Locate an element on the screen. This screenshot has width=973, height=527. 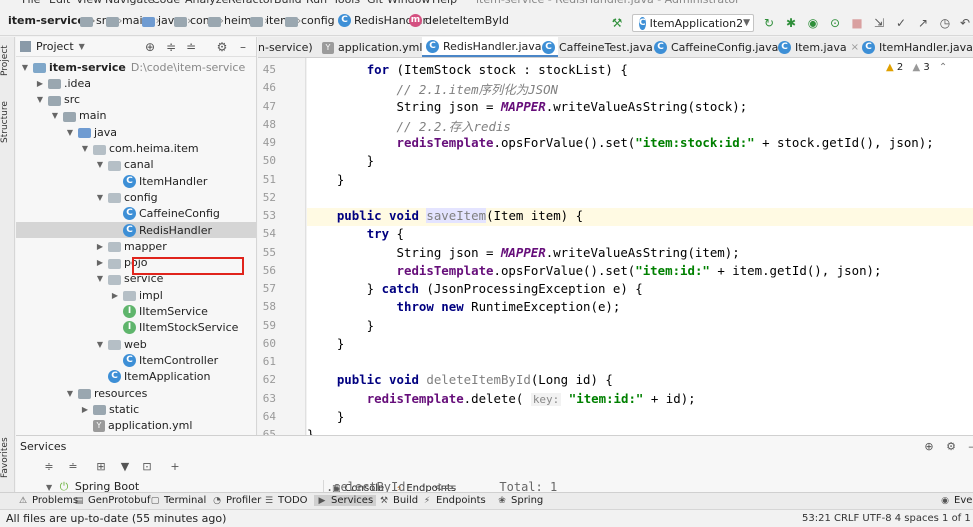
structure-tool-tab: Structure is located at coordinates (7, 122).